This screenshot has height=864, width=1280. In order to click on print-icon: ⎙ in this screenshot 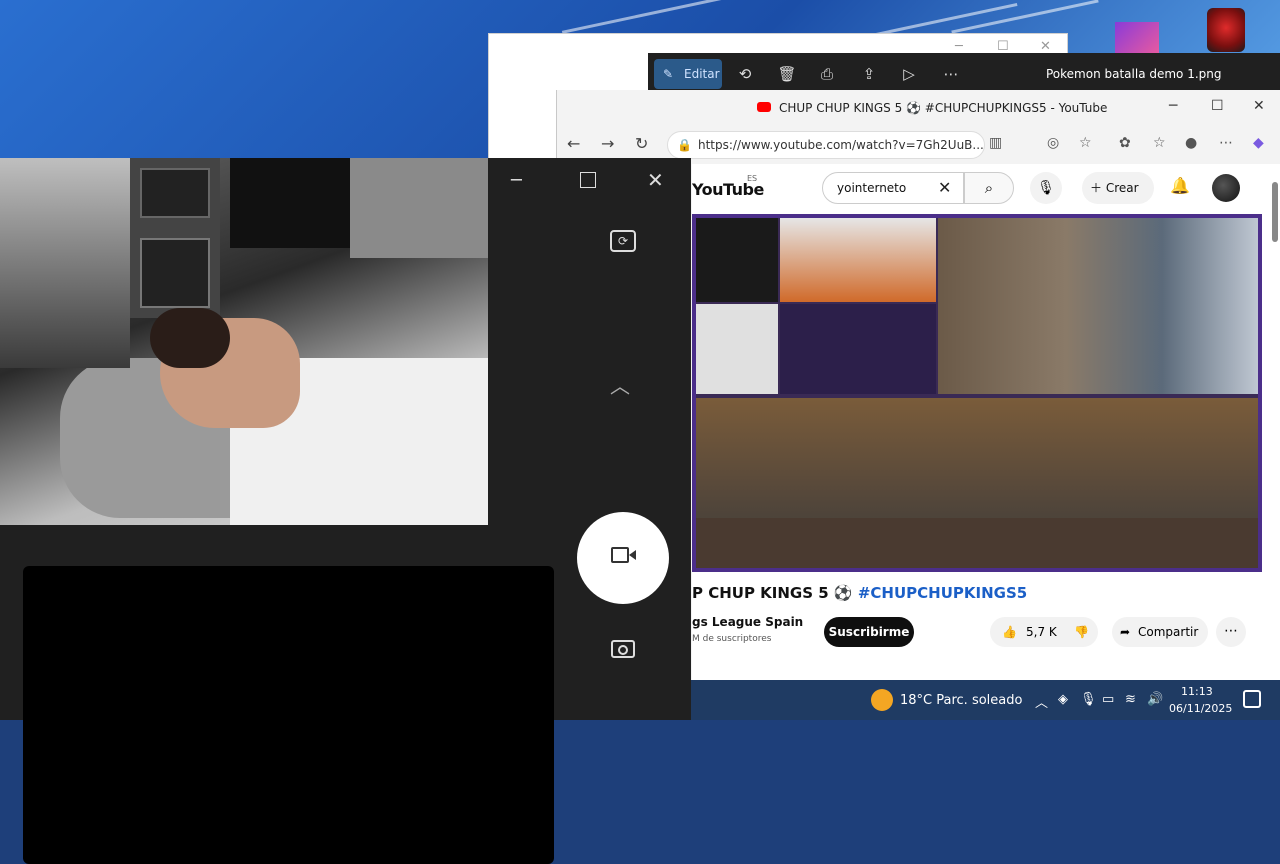, I will do `click(827, 74)`.